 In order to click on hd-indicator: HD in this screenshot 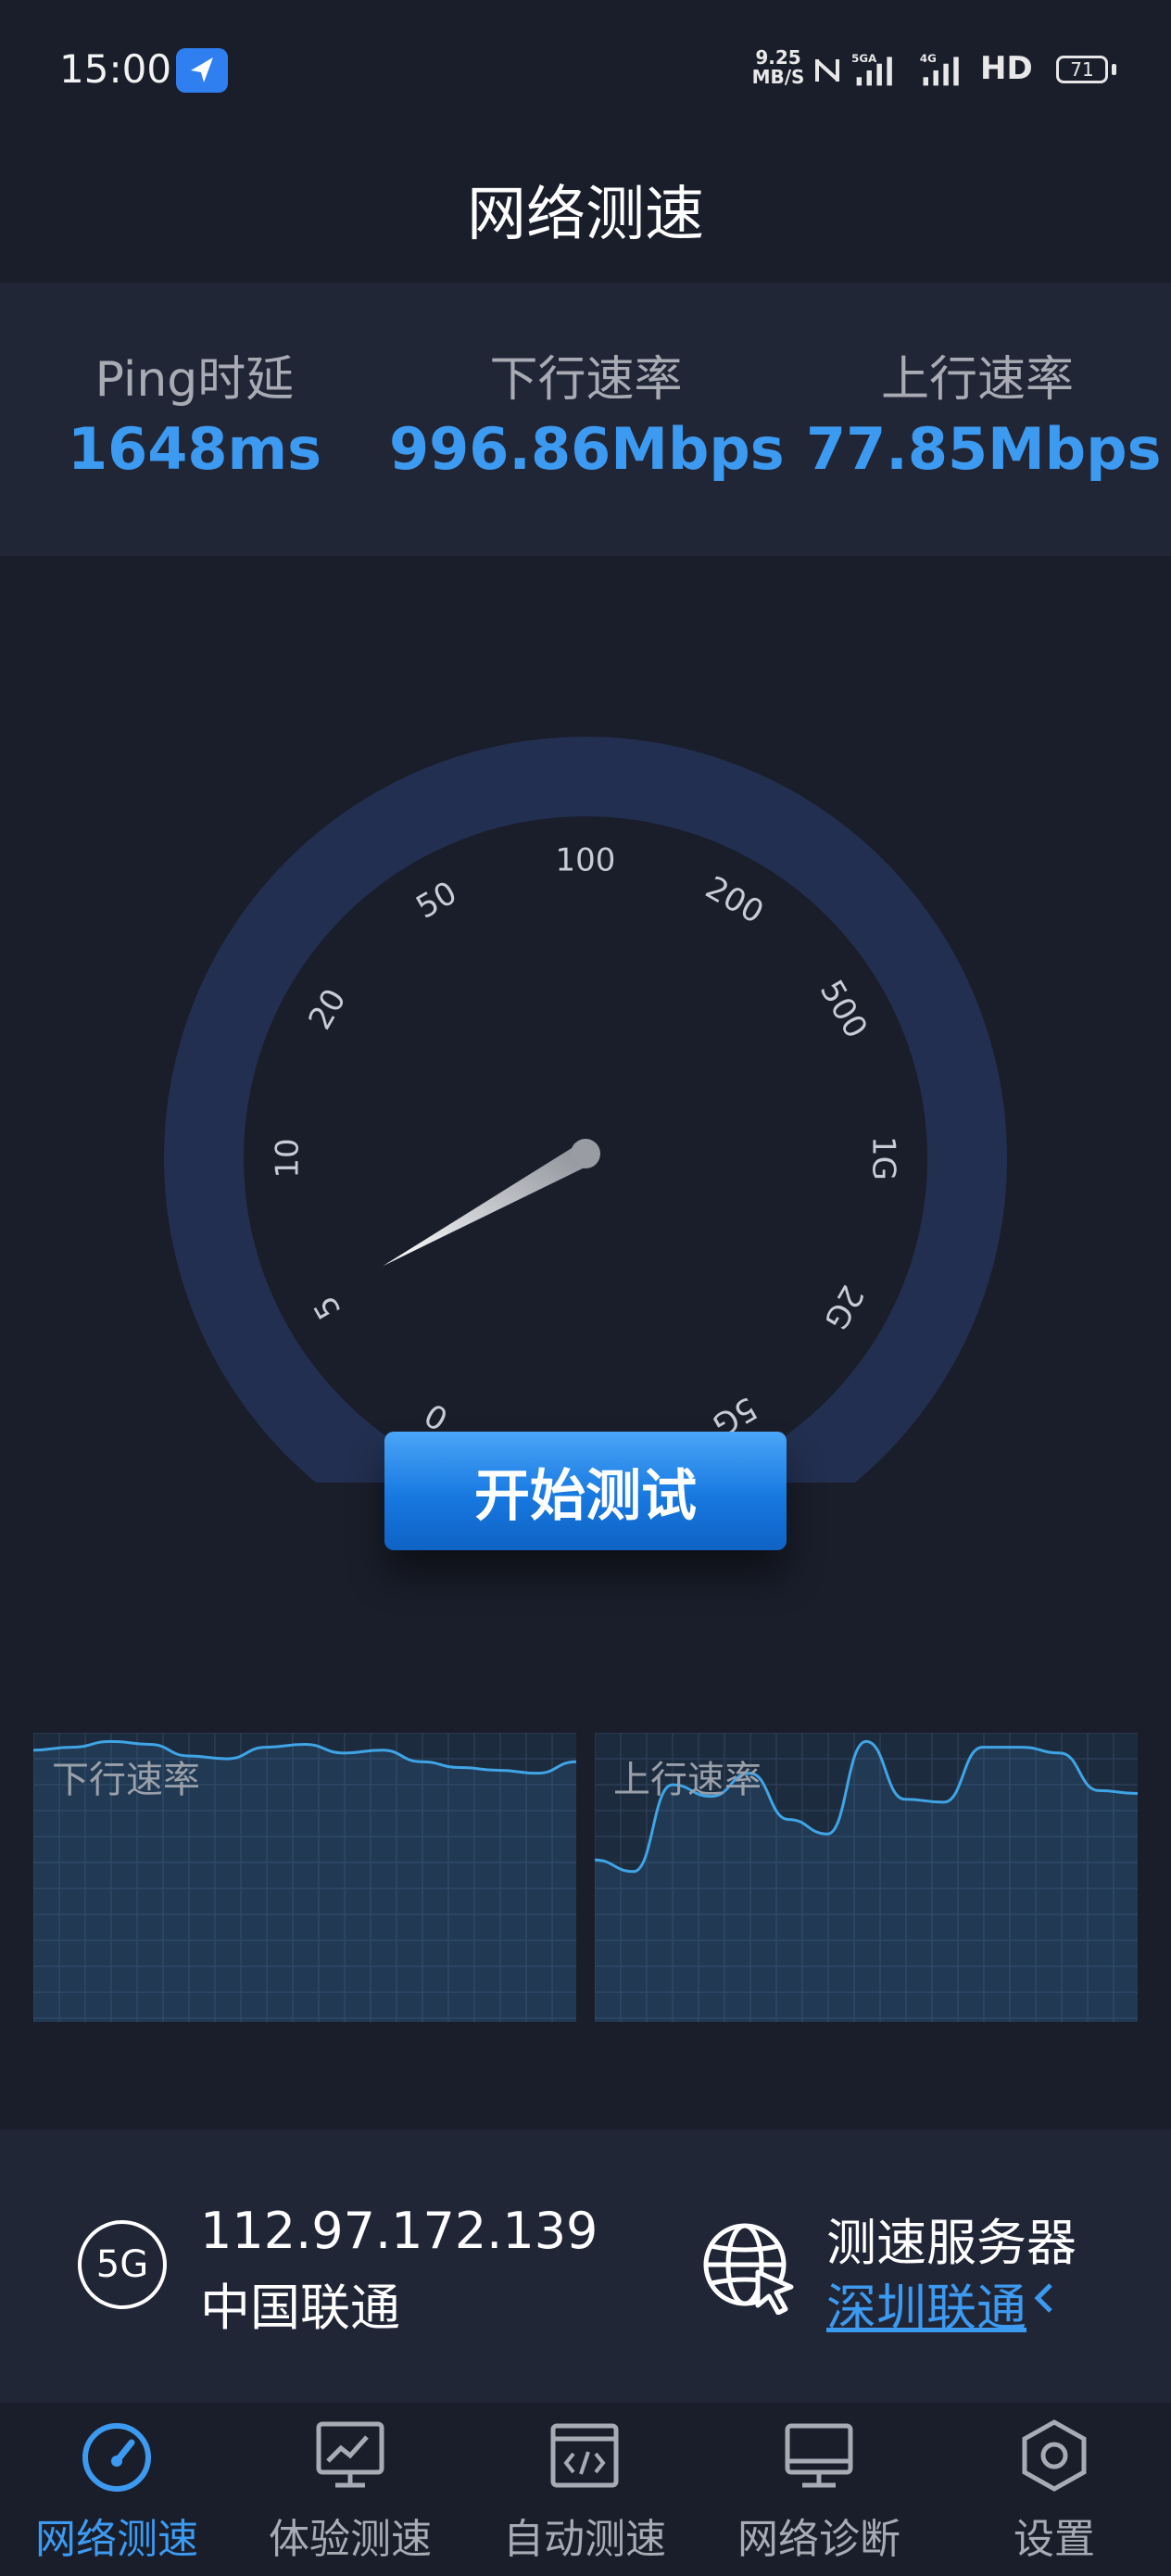, I will do `click(1007, 68)`.